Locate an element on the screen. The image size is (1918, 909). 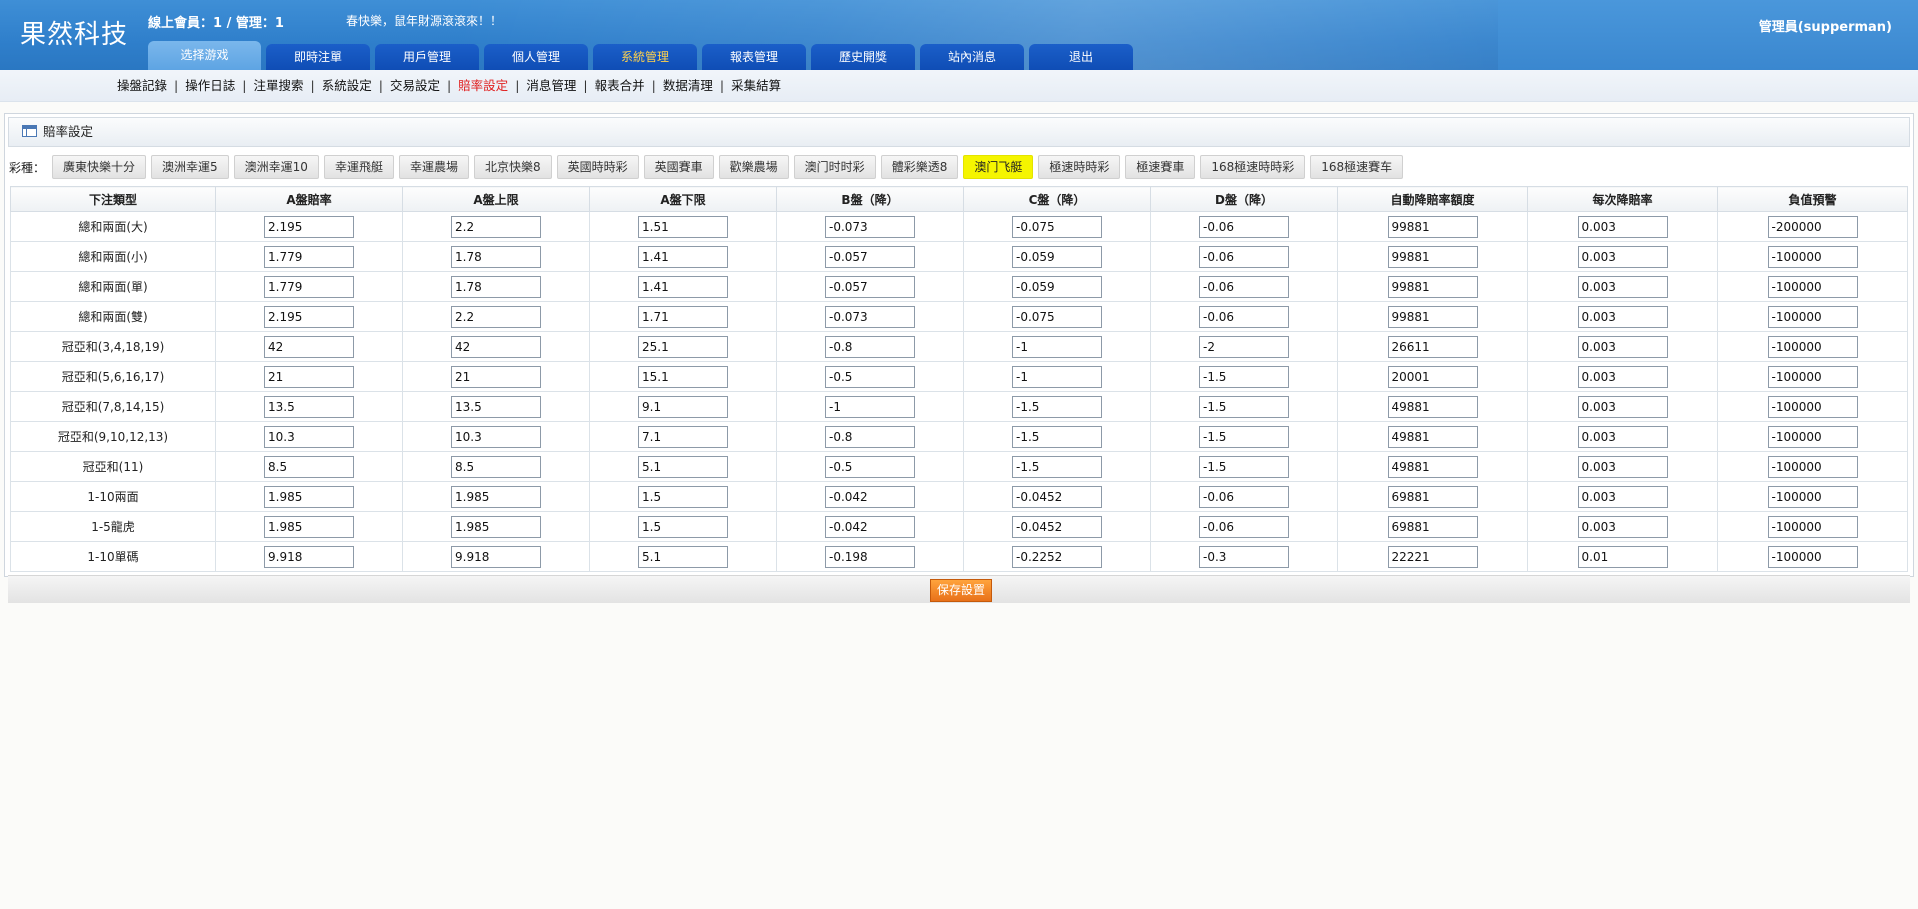
subnav-message-management: 消息管理 is located at coordinates (551, 85).